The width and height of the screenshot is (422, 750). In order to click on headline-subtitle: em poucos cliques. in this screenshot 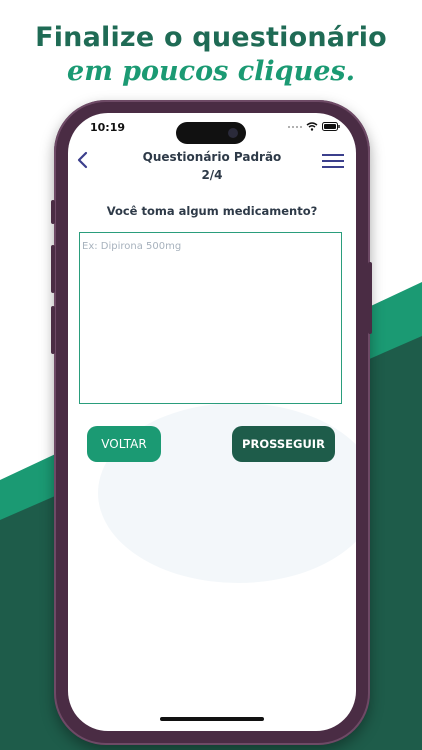, I will do `click(211, 71)`.